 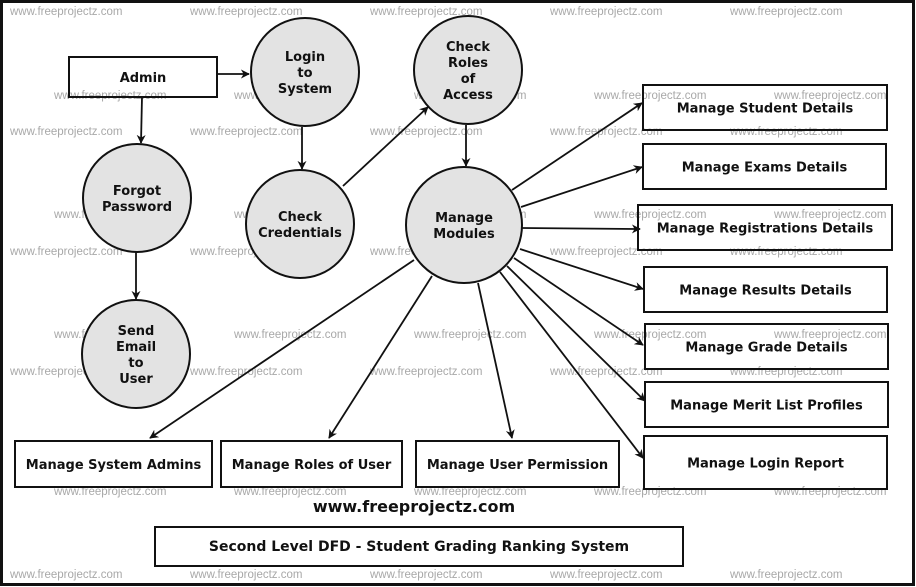 I want to click on process-label: Roles, so click(x=468, y=63).